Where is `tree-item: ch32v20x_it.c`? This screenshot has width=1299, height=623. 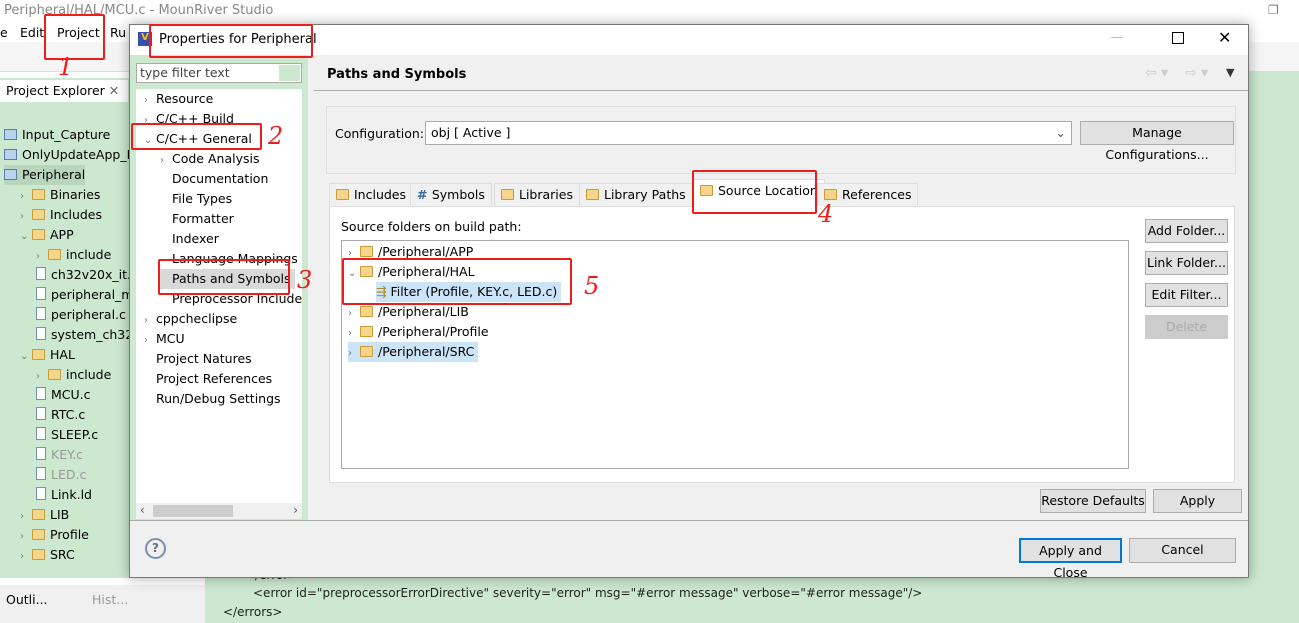 tree-item: ch32v20x_it.c is located at coordinates (87, 275).